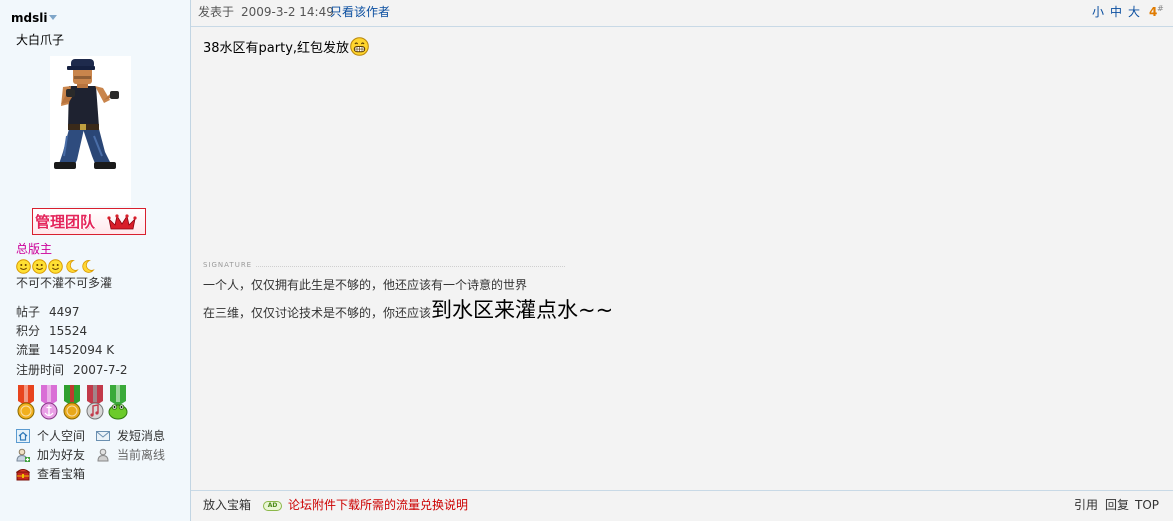 The width and height of the screenshot is (1173, 521). Describe the element at coordinates (317, 313) in the screenshot. I see `signature-line-2-small: 在三维，仅仅讨论技术是不够的，你还应该` at that location.